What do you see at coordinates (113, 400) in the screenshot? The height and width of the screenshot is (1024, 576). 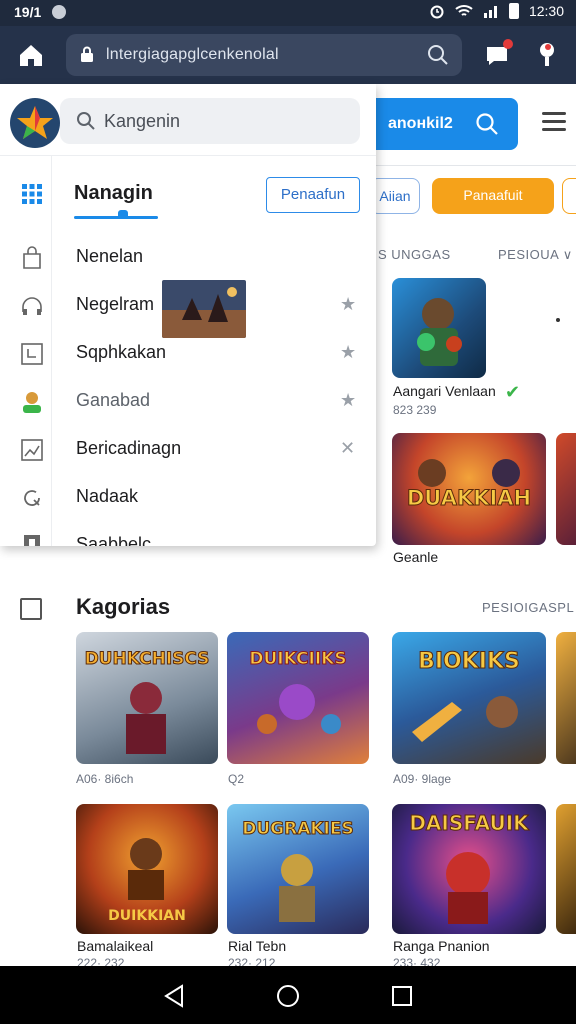 I see `menu-item-label: Ganabad` at bounding box center [113, 400].